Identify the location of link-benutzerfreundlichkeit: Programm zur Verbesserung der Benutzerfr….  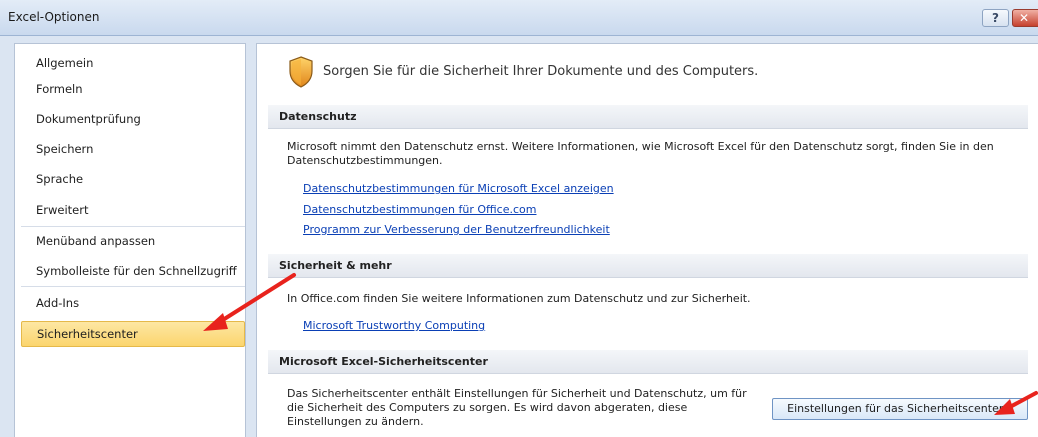
(456, 229).